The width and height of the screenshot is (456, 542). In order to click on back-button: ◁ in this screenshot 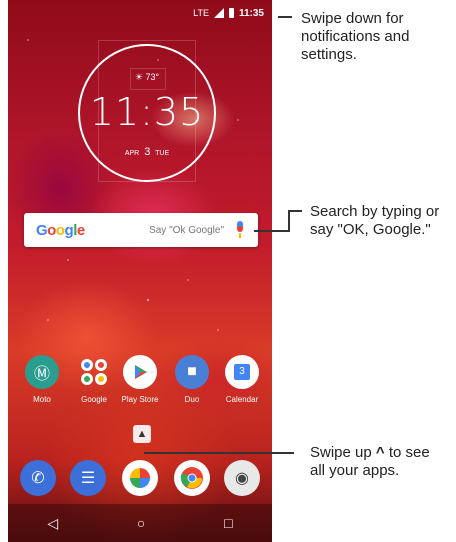, I will do `click(52, 523)`.